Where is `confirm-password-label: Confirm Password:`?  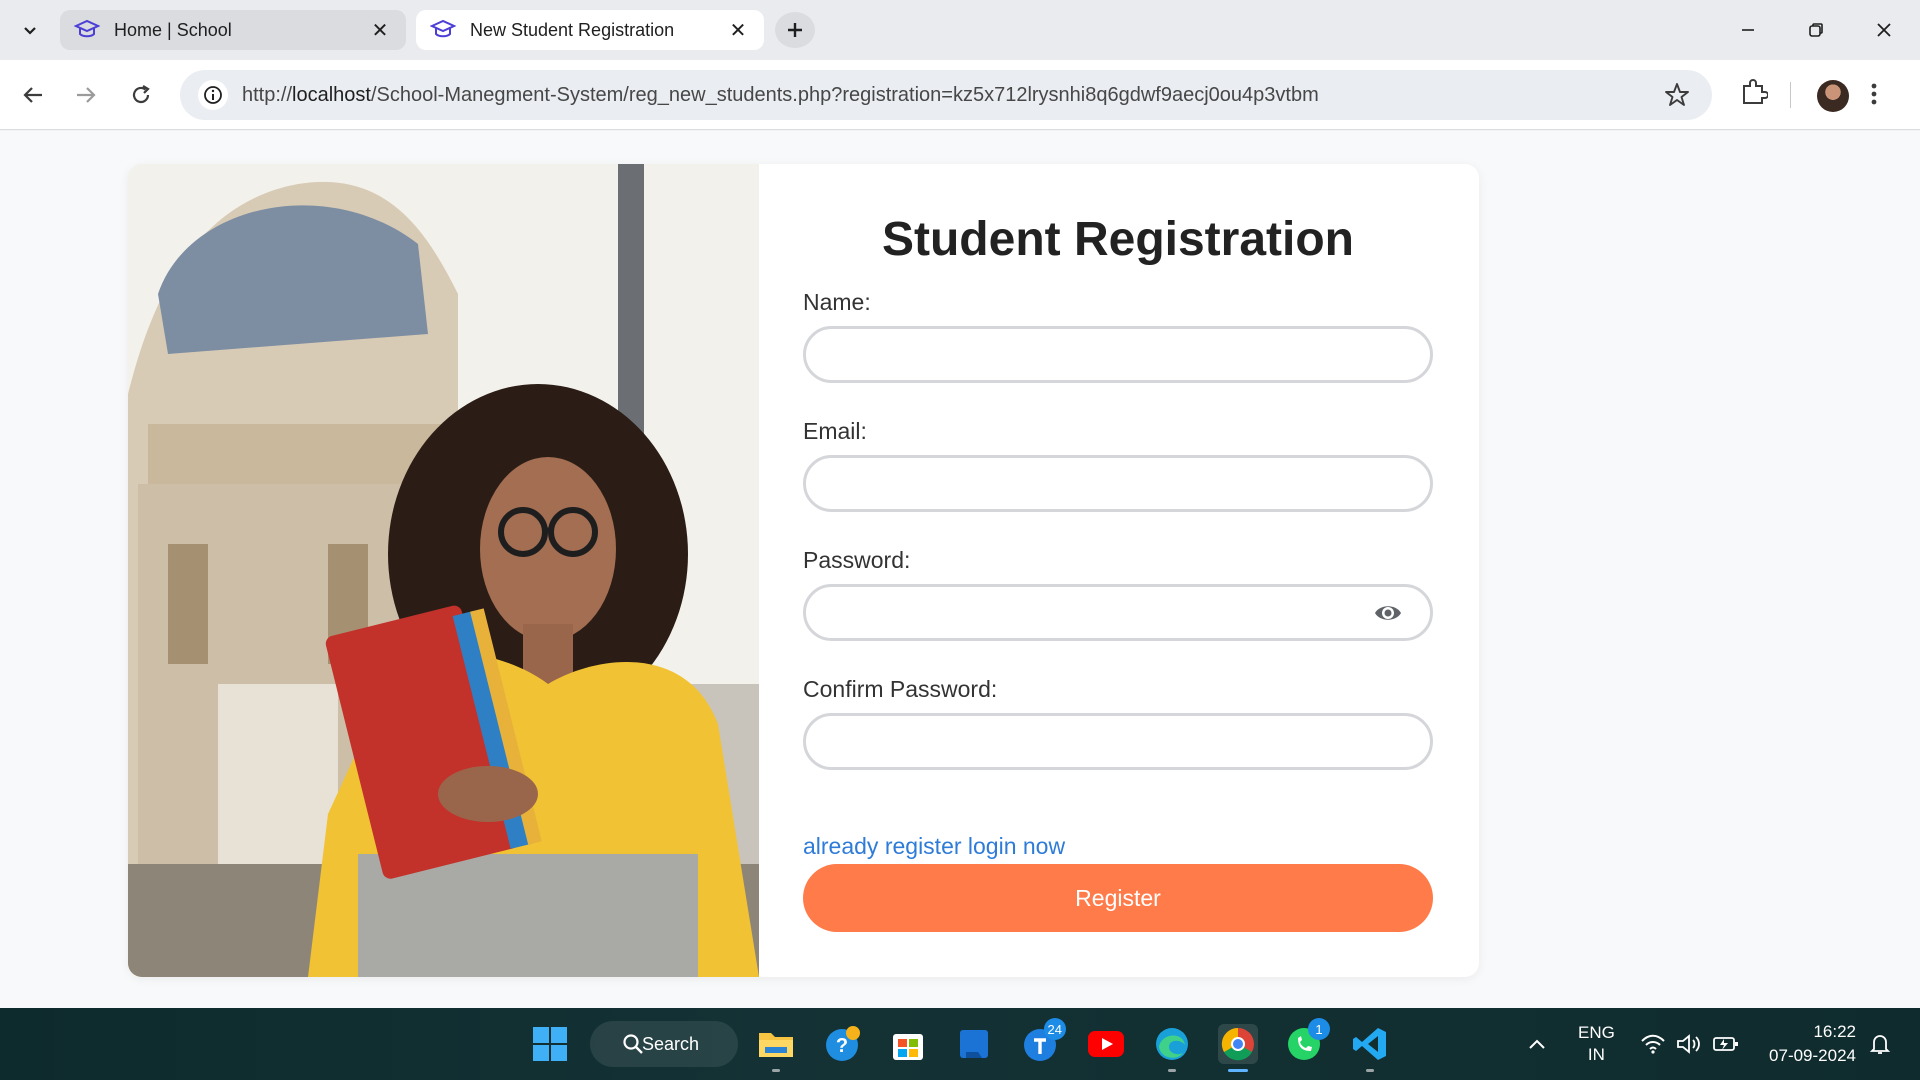 confirm-password-label: Confirm Password: is located at coordinates (900, 689).